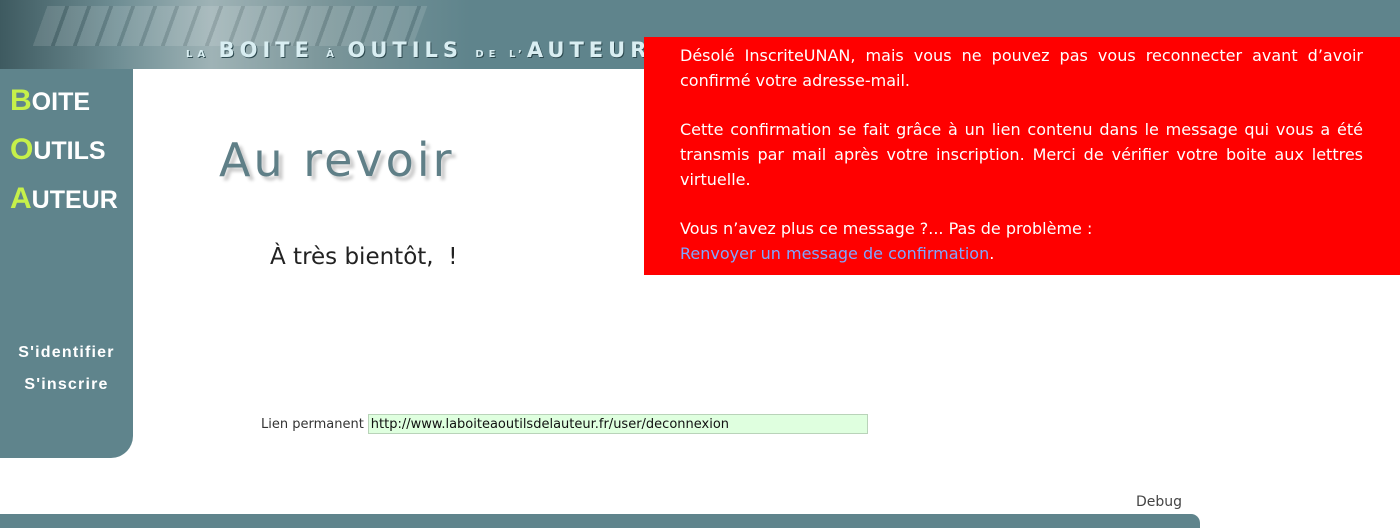 Image resolution: width=1400 pixels, height=528 pixels. I want to click on site-logo: BOITE OUTILS AUTEUR, so click(64, 150).